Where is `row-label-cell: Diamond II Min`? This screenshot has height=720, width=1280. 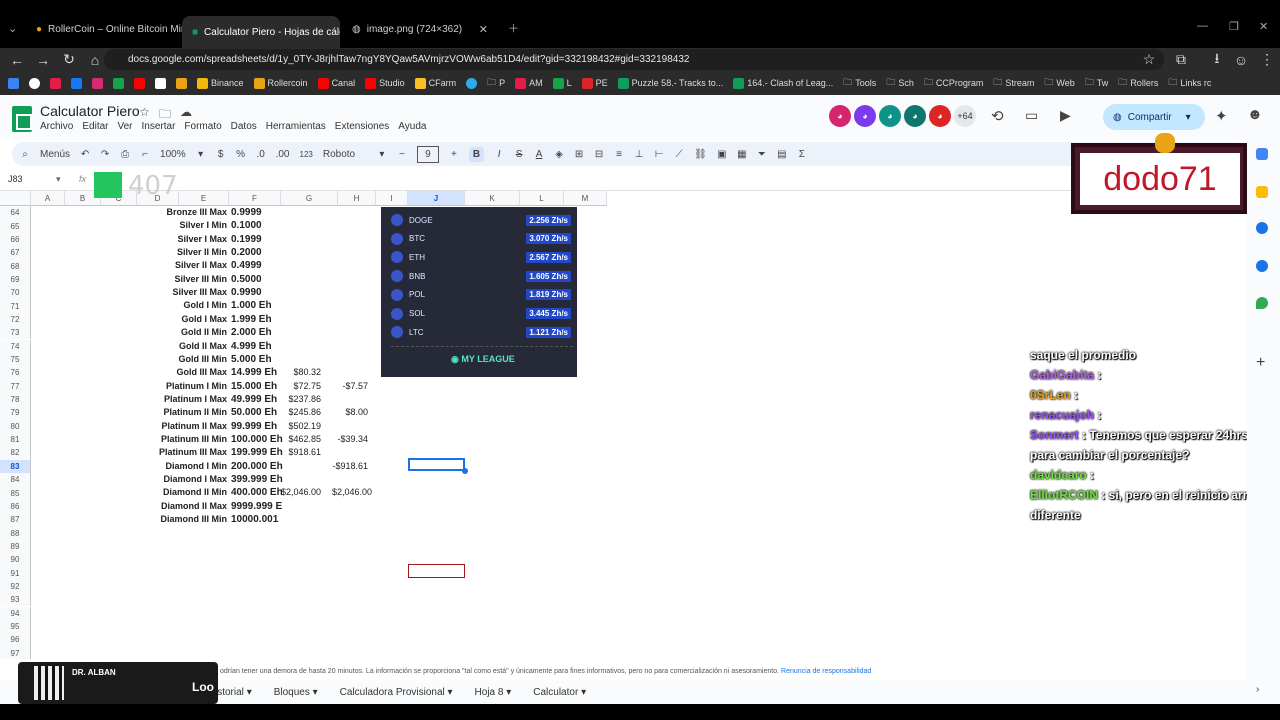
row-label-cell: Diamond II Min is located at coordinates (195, 492).